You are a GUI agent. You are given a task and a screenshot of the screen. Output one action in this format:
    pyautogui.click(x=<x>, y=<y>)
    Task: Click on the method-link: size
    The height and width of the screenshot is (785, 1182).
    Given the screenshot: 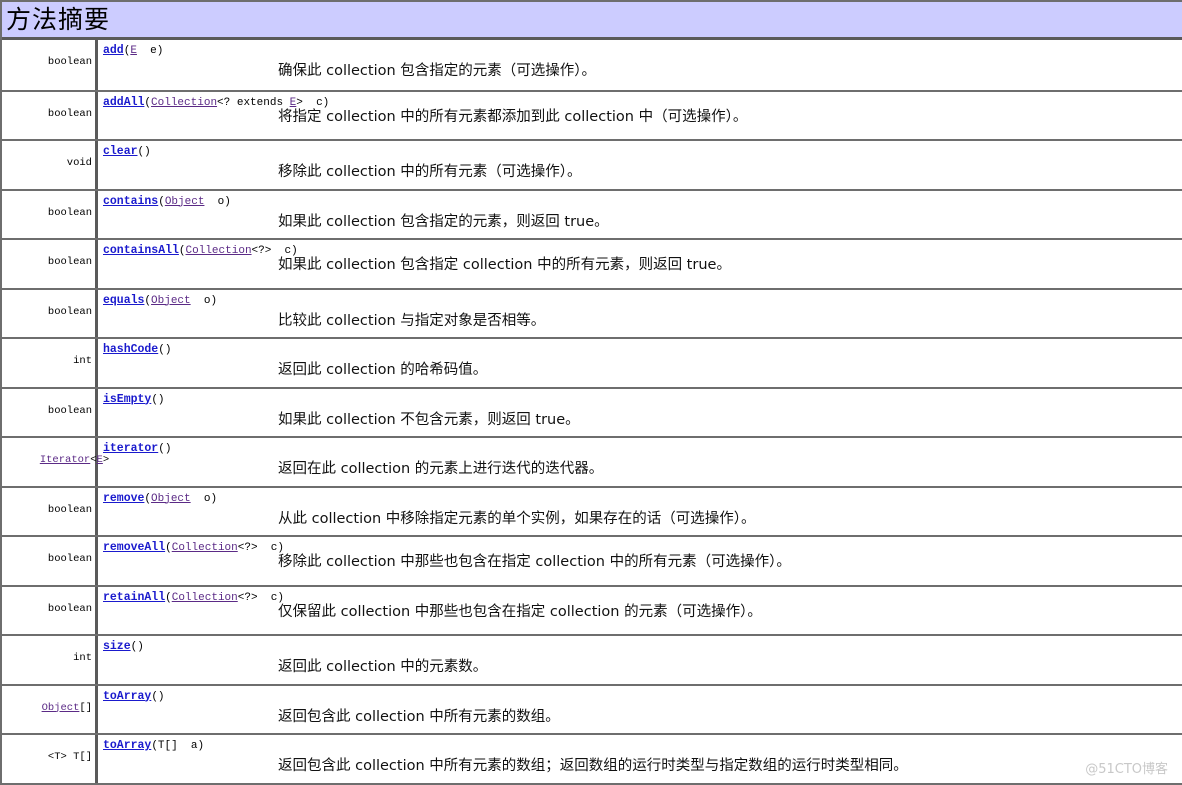 What is the action you would take?
    pyautogui.click(x=117, y=646)
    